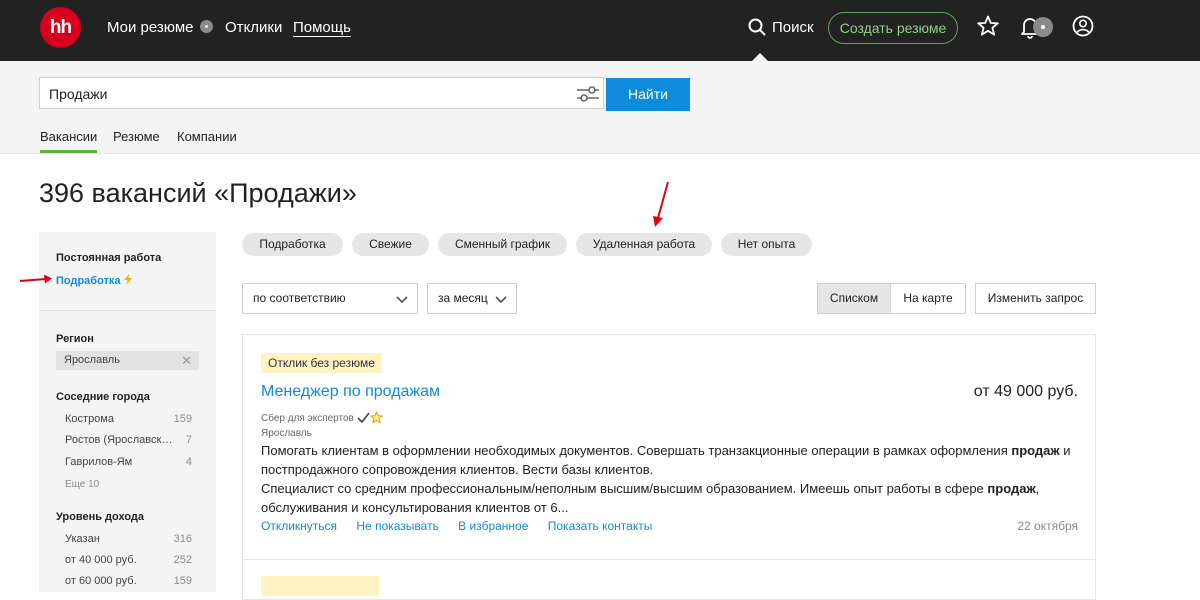  I want to click on income-heading: Уровень дохода, so click(100, 517).